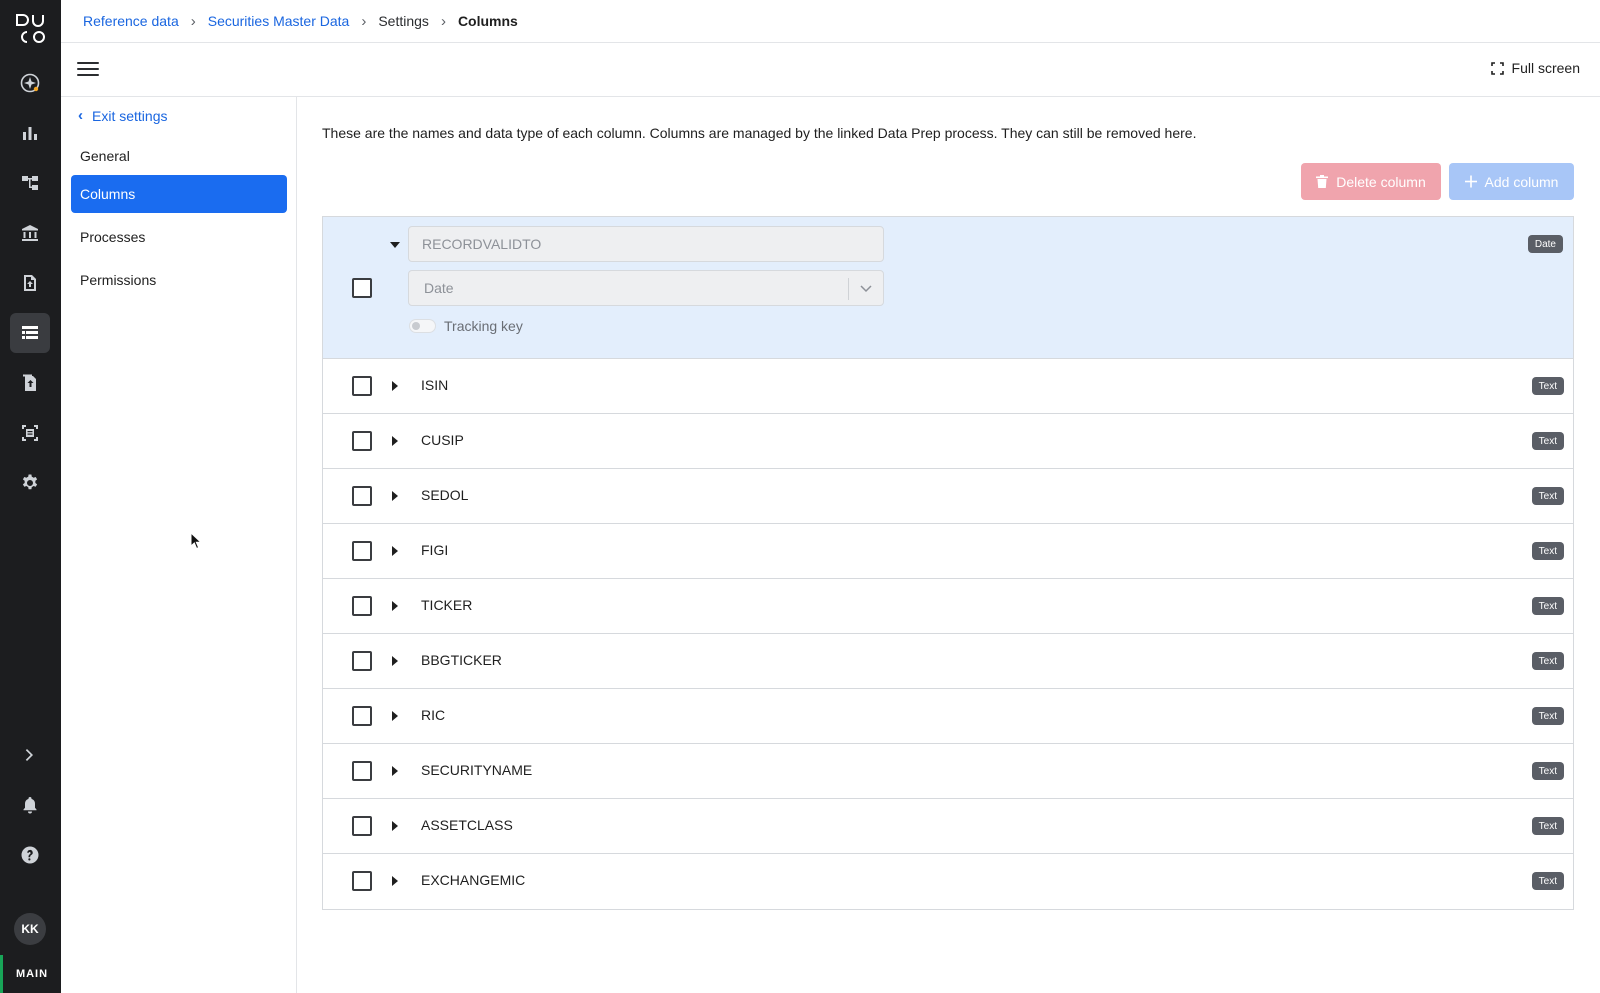  Describe the element at coordinates (447, 605) in the screenshot. I see `column-name: TICKER` at that location.